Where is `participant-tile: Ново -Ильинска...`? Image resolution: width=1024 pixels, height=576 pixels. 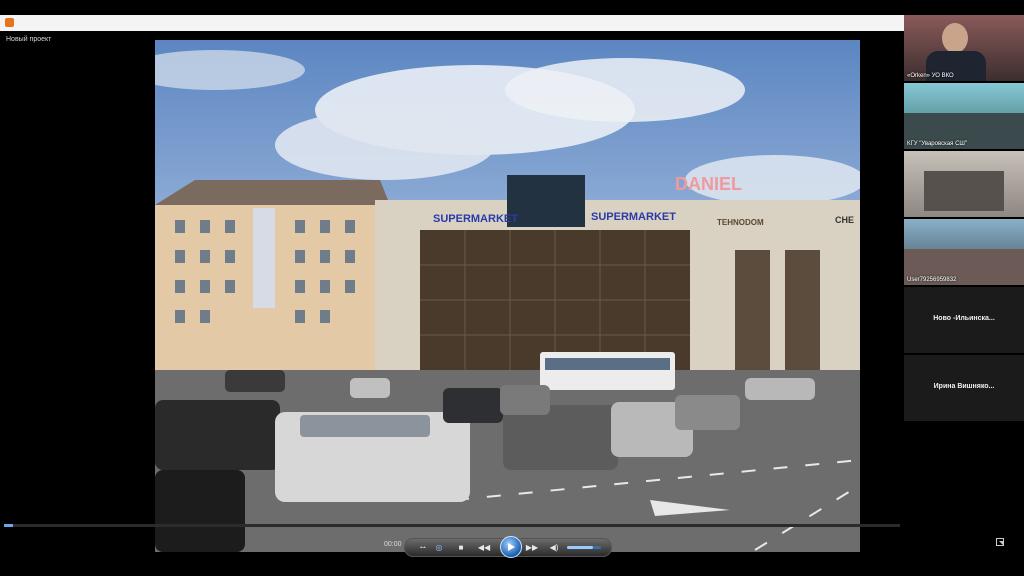
participant-tile: Ново -Ильинска... is located at coordinates (964, 320).